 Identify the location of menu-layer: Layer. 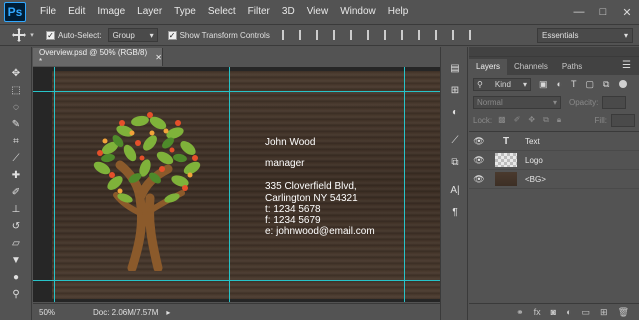
(149, 12).